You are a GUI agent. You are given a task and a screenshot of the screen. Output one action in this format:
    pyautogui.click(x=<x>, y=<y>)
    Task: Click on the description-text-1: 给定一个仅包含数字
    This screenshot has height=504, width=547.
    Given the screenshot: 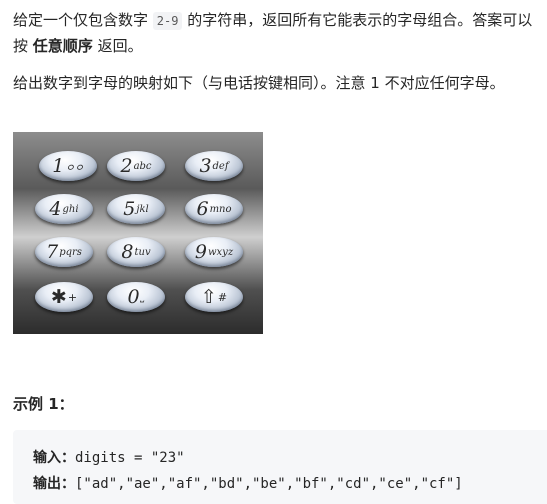 What is the action you would take?
    pyautogui.click(x=83, y=20)
    